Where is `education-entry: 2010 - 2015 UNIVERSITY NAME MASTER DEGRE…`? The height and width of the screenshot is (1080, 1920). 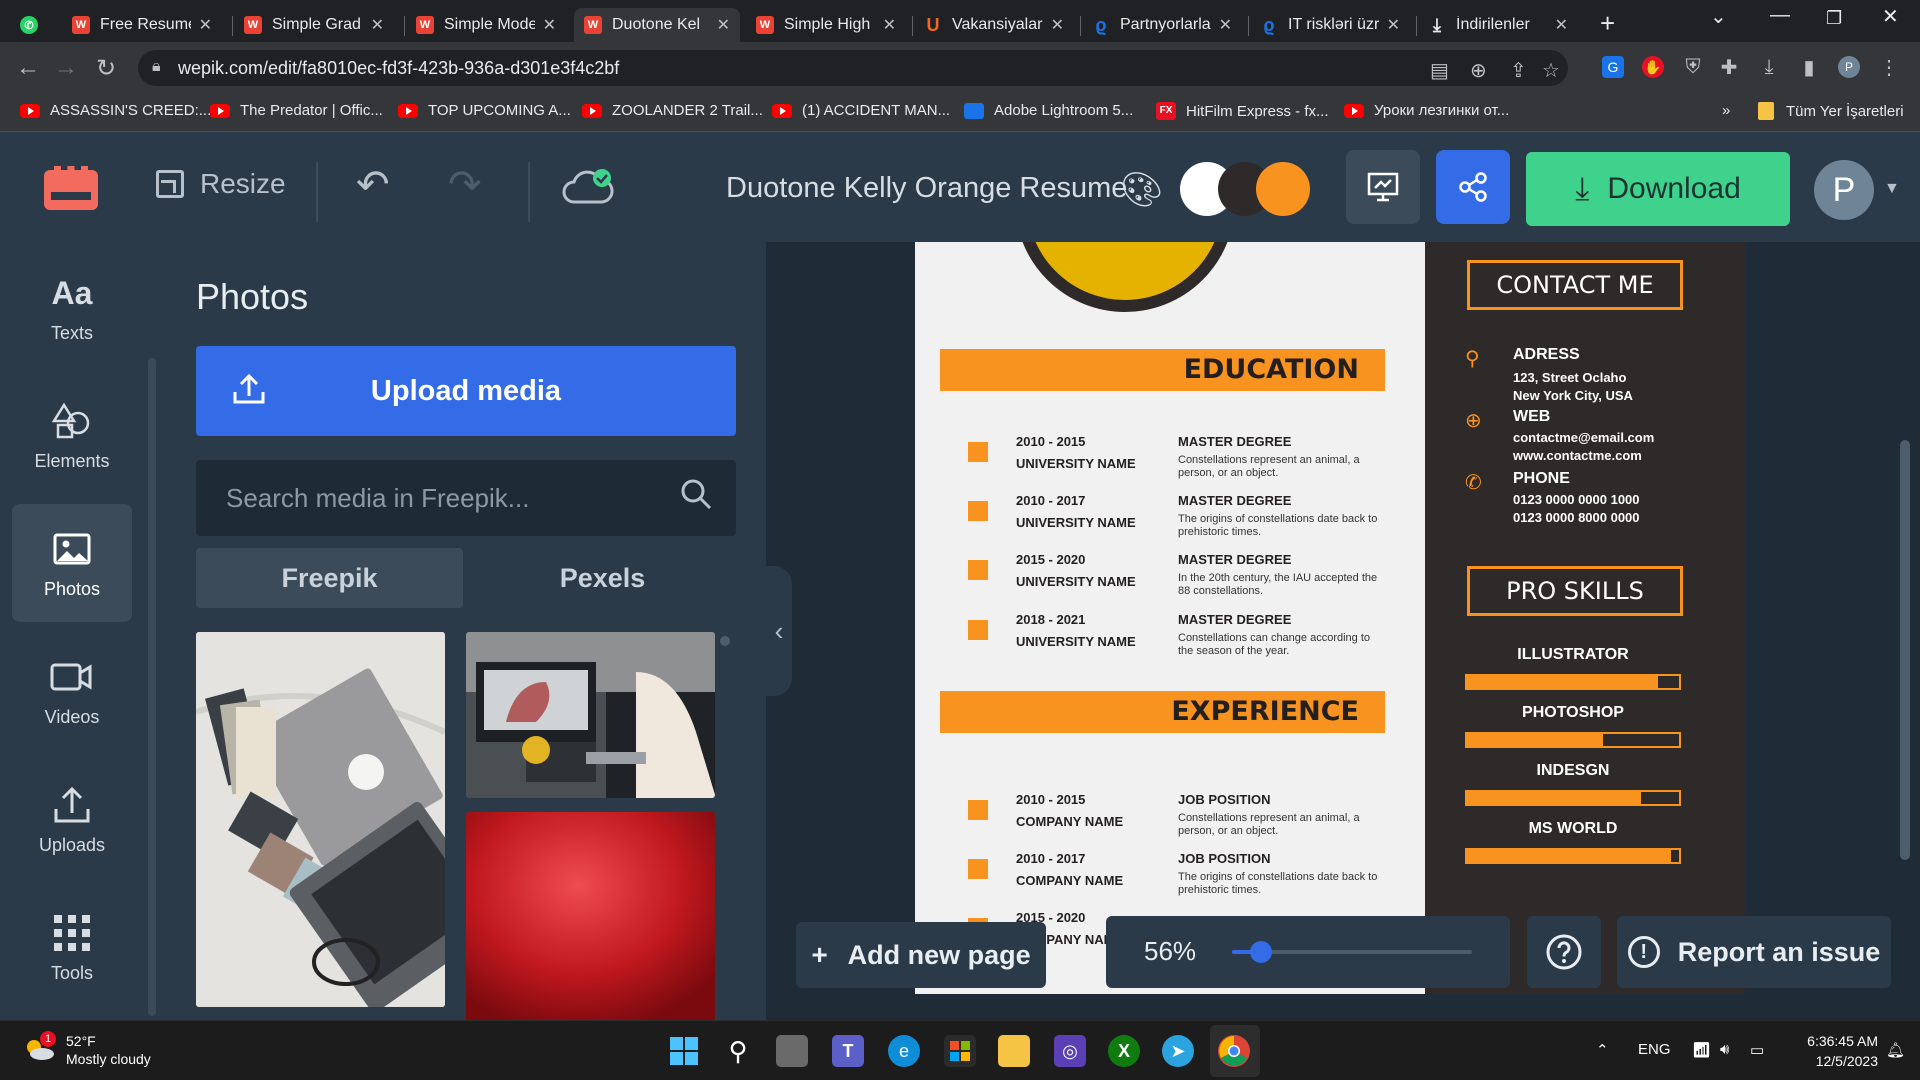 education-entry: 2010 - 2015 UNIVERSITY NAME MASTER DEGRE… is located at coordinates (1165, 464).